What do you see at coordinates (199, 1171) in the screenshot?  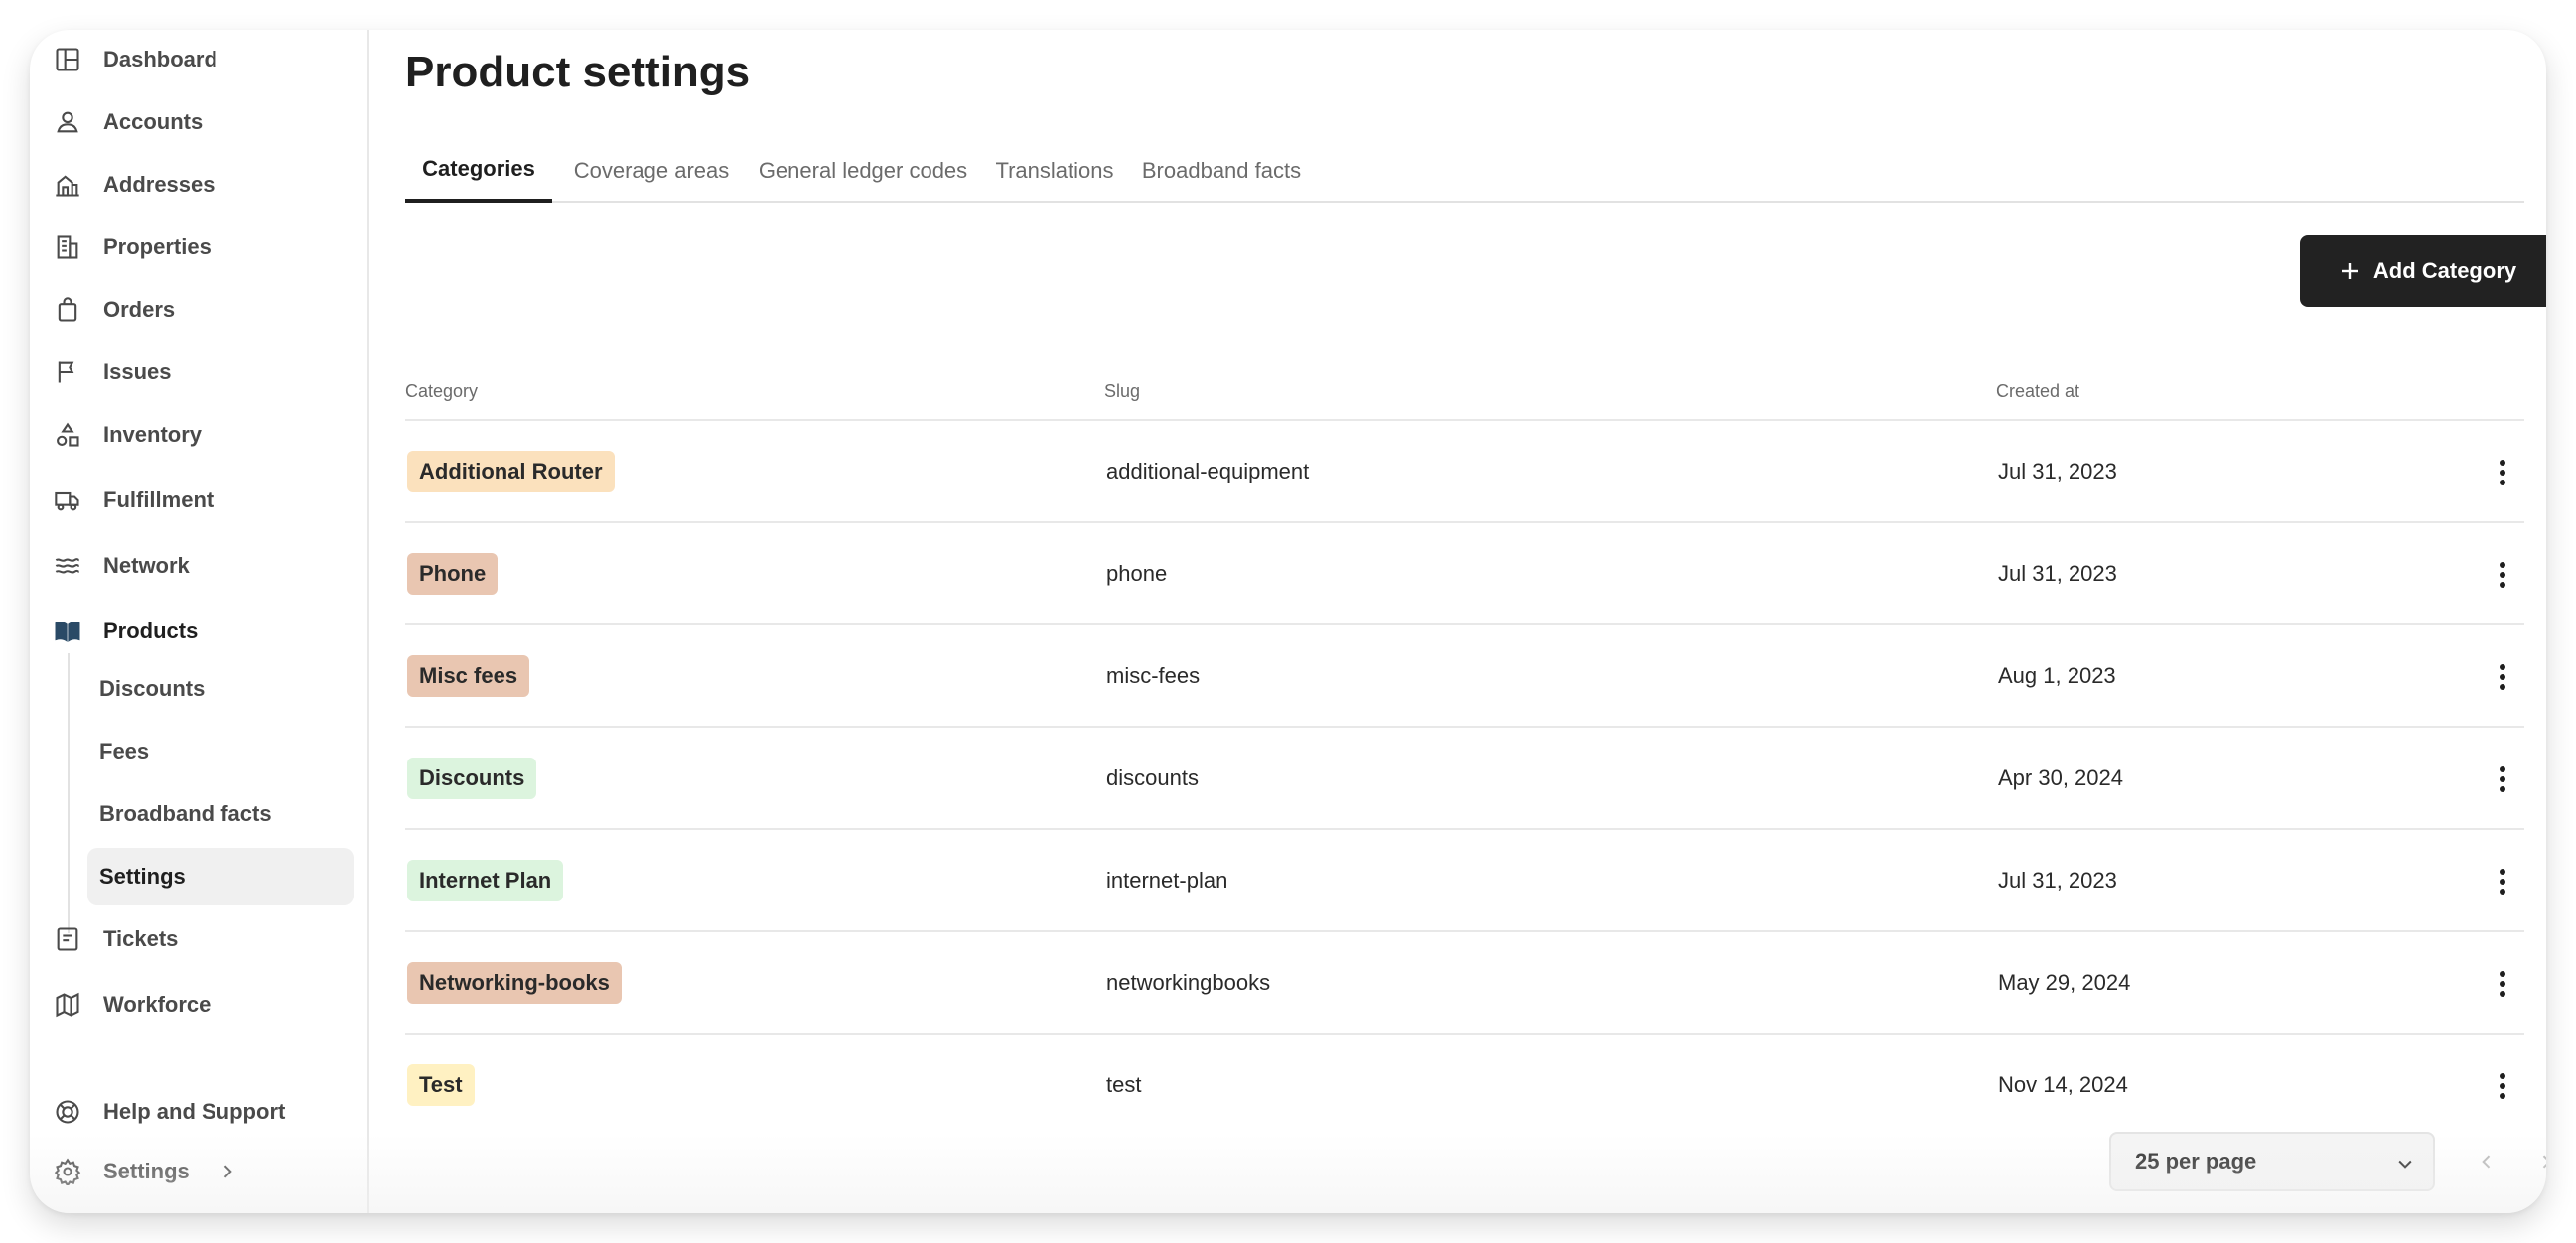 I see `sidebar-settings: Settings` at bounding box center [199, 1171].